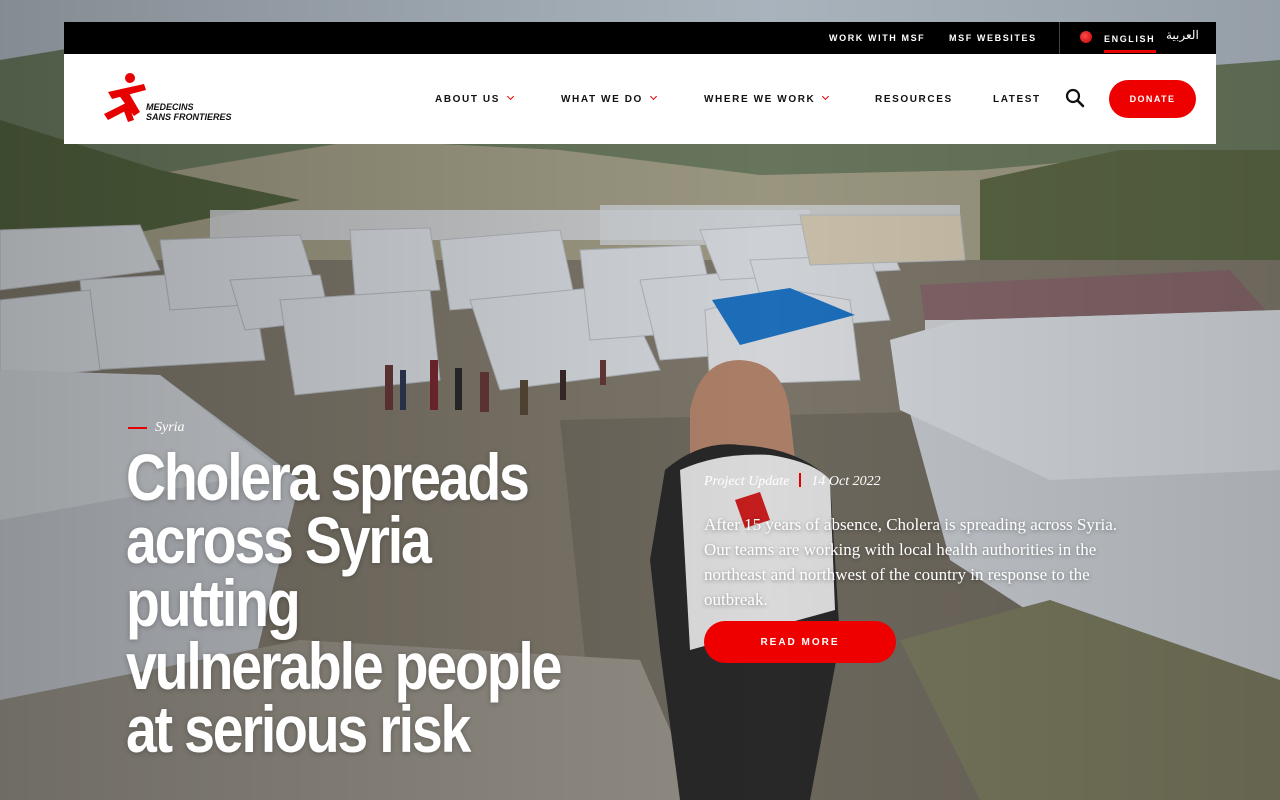 The height and width of the screenshot is (800, 1280). What do you see at coordinates (846, 481) in the screenshot?
I see `article-date: 14 Oct 2022` at bounding box center [846, 481].